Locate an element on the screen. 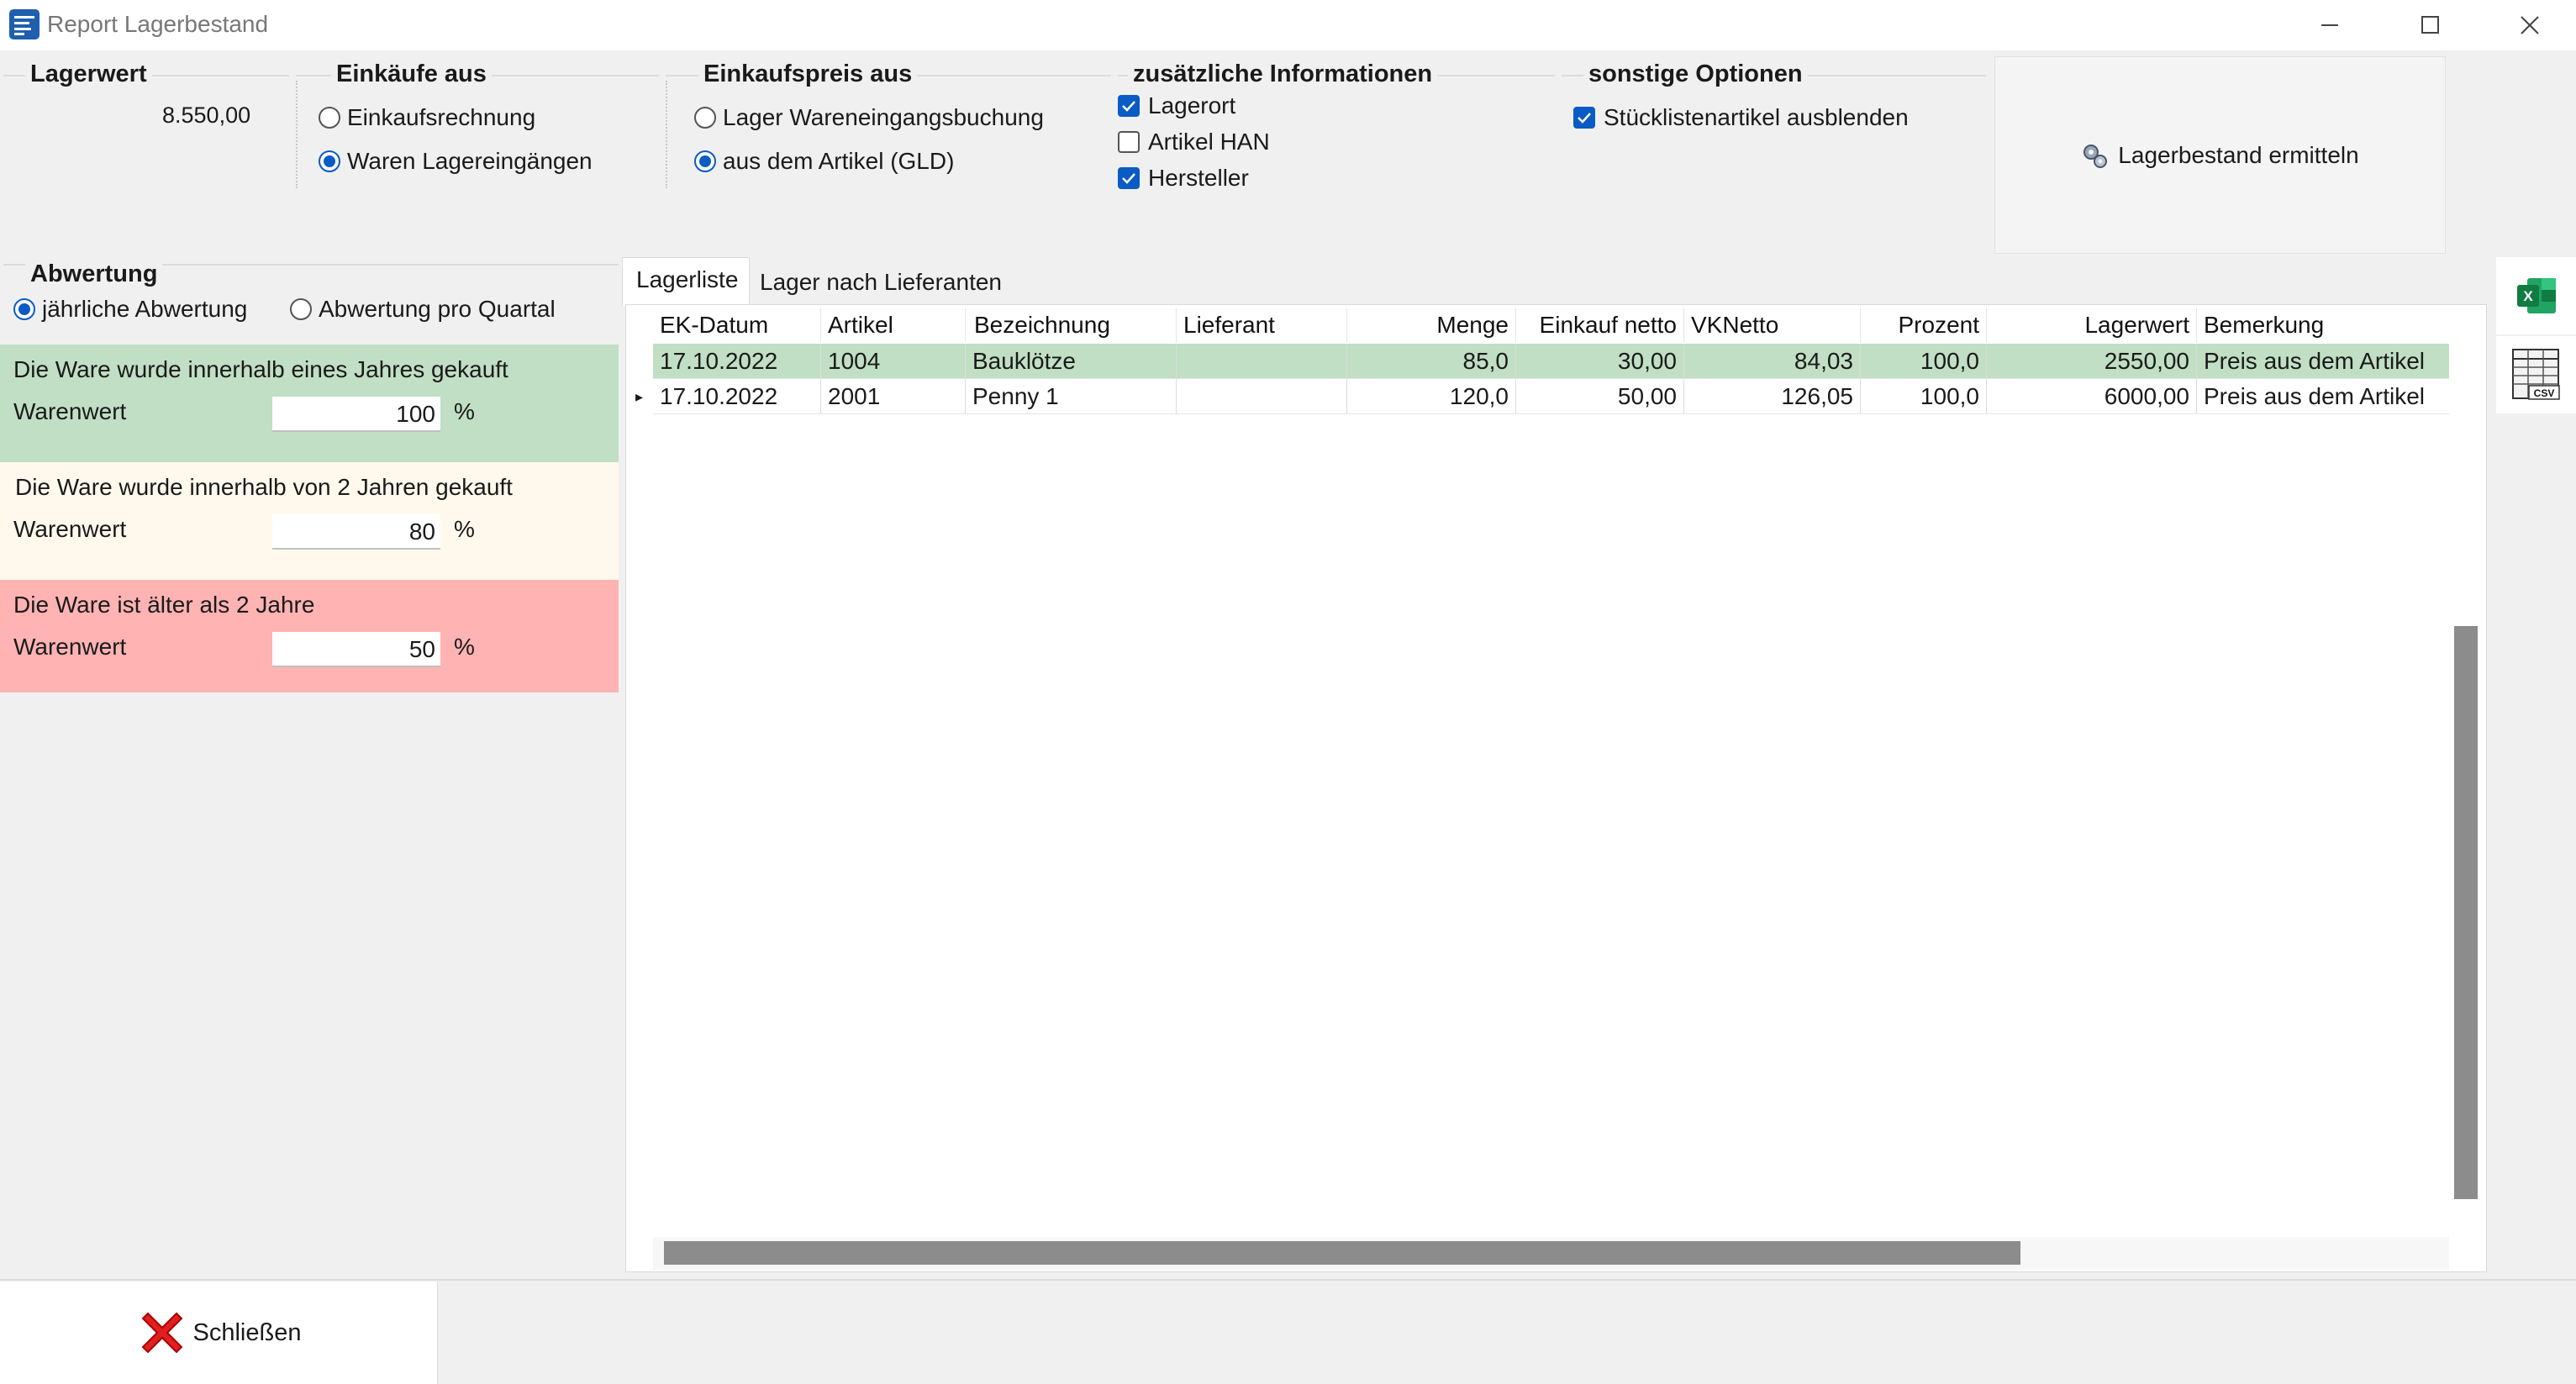 The height and width of the screenshot is (1384, 2576). minimize-button is located at coordinates (2330, 25).